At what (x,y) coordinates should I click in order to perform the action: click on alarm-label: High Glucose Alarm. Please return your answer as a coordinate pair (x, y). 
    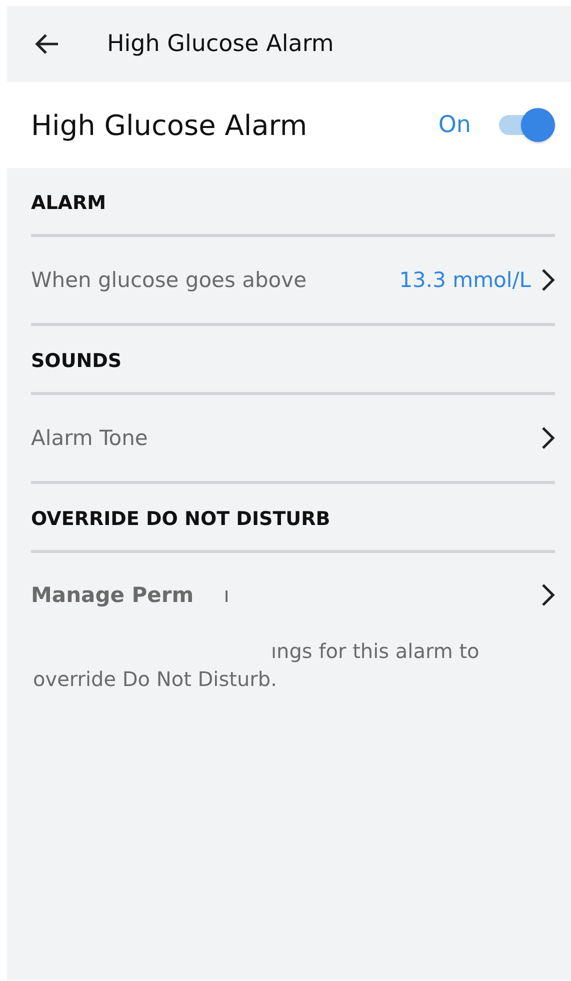
    Looking at the image, I should click on (169, 125).